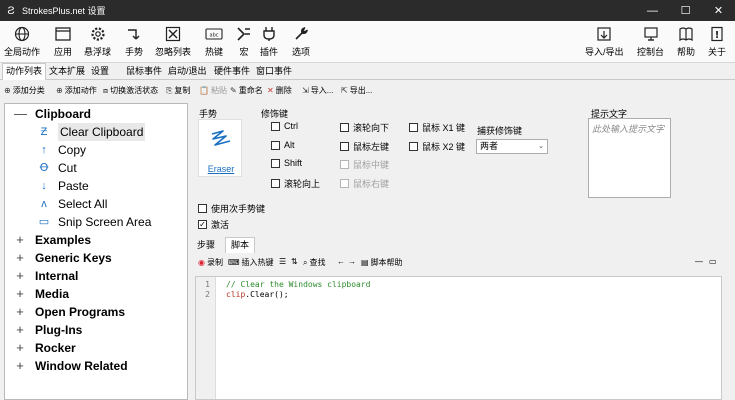 The image size is (735, 400). Describe the element at coordinates (62, 186) in the screenshot. I see `tree-action-paste: ↓ Paste` at that location.